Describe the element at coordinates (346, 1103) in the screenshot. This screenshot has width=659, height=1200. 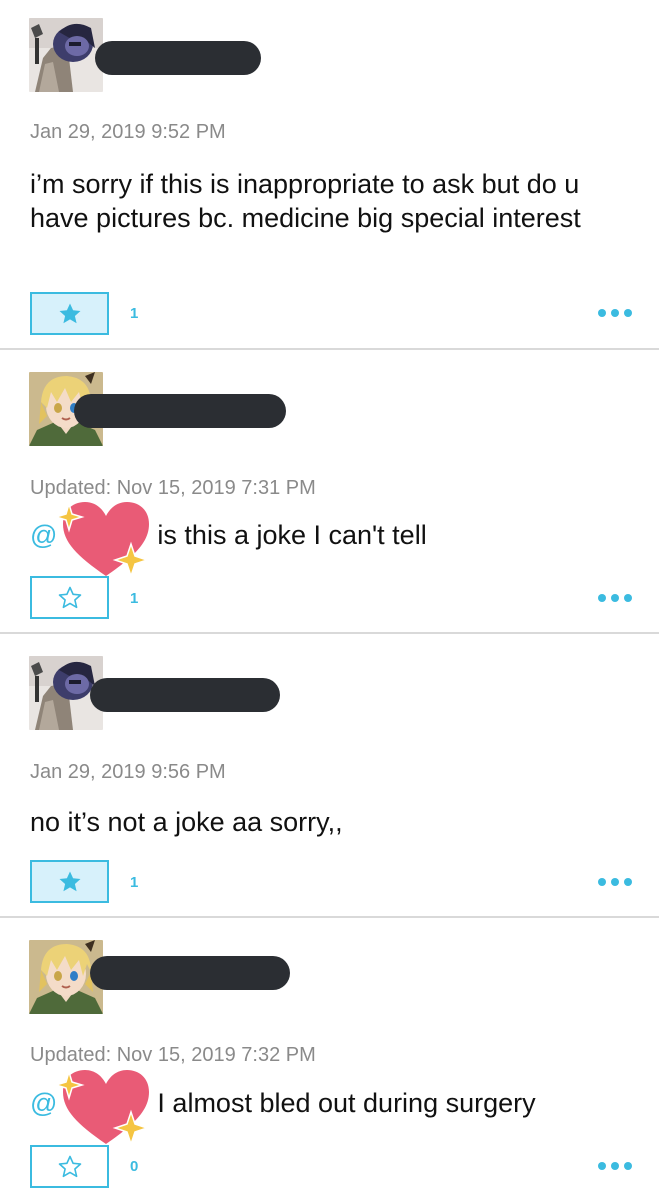
I see `comment-text: I almost bled out during surgery` at that location.